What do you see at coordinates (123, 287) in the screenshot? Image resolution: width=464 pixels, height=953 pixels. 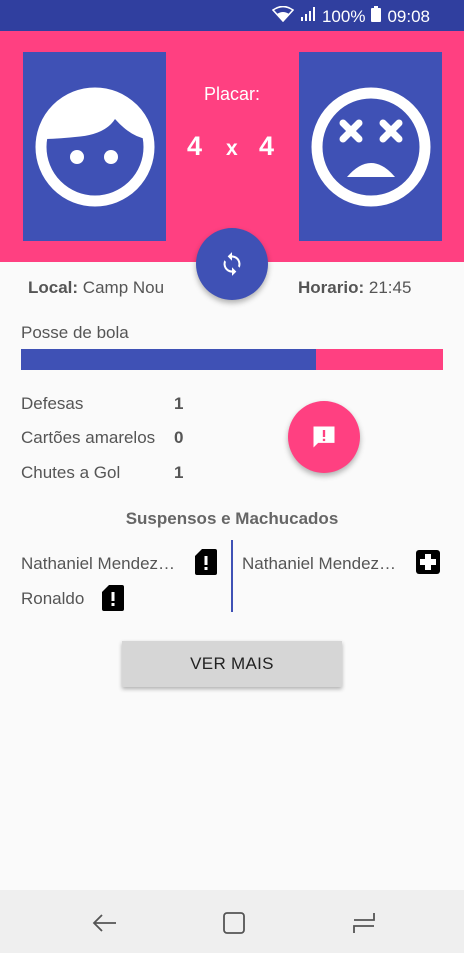 I see `local-value: Camp Nou` at bounding box center [123, 287].